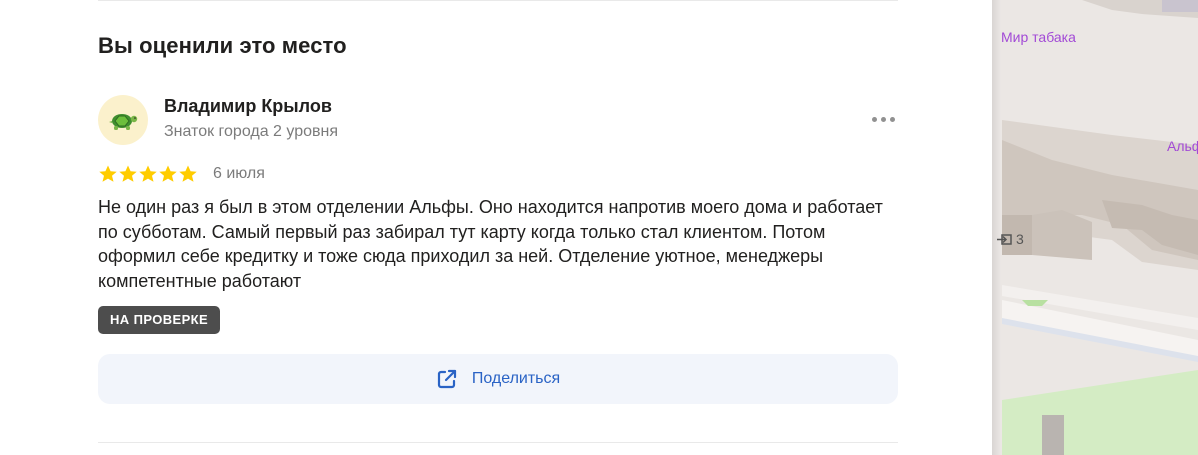 The height and width of the screenshot is (455, 1198). What do you see at coordinates (251, 131) in the screenshot?
I see `author-level: Знаток города 2 уровня` at bounding box center [251, 131].